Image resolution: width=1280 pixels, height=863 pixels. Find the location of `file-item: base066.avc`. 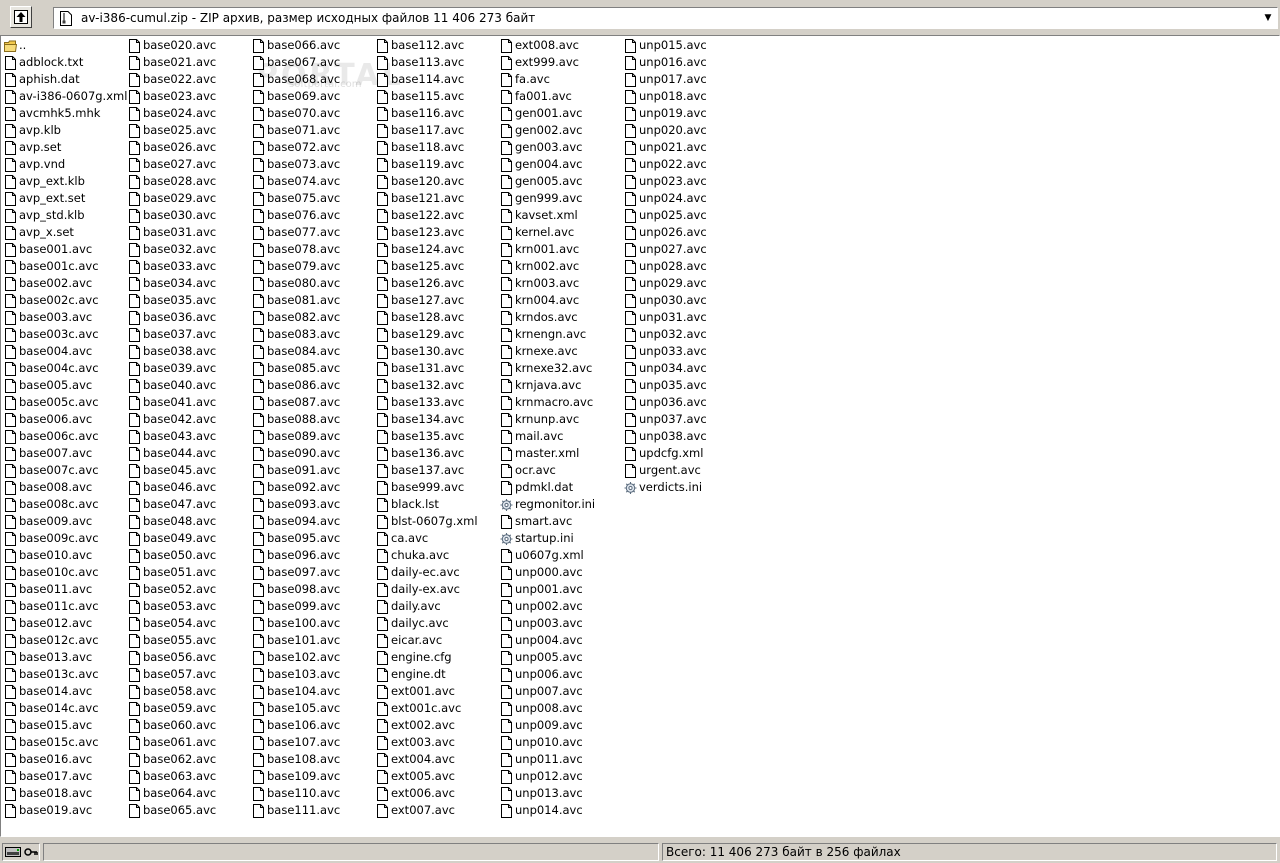

file-item: base066.avc is located at coordinates (314, 45).